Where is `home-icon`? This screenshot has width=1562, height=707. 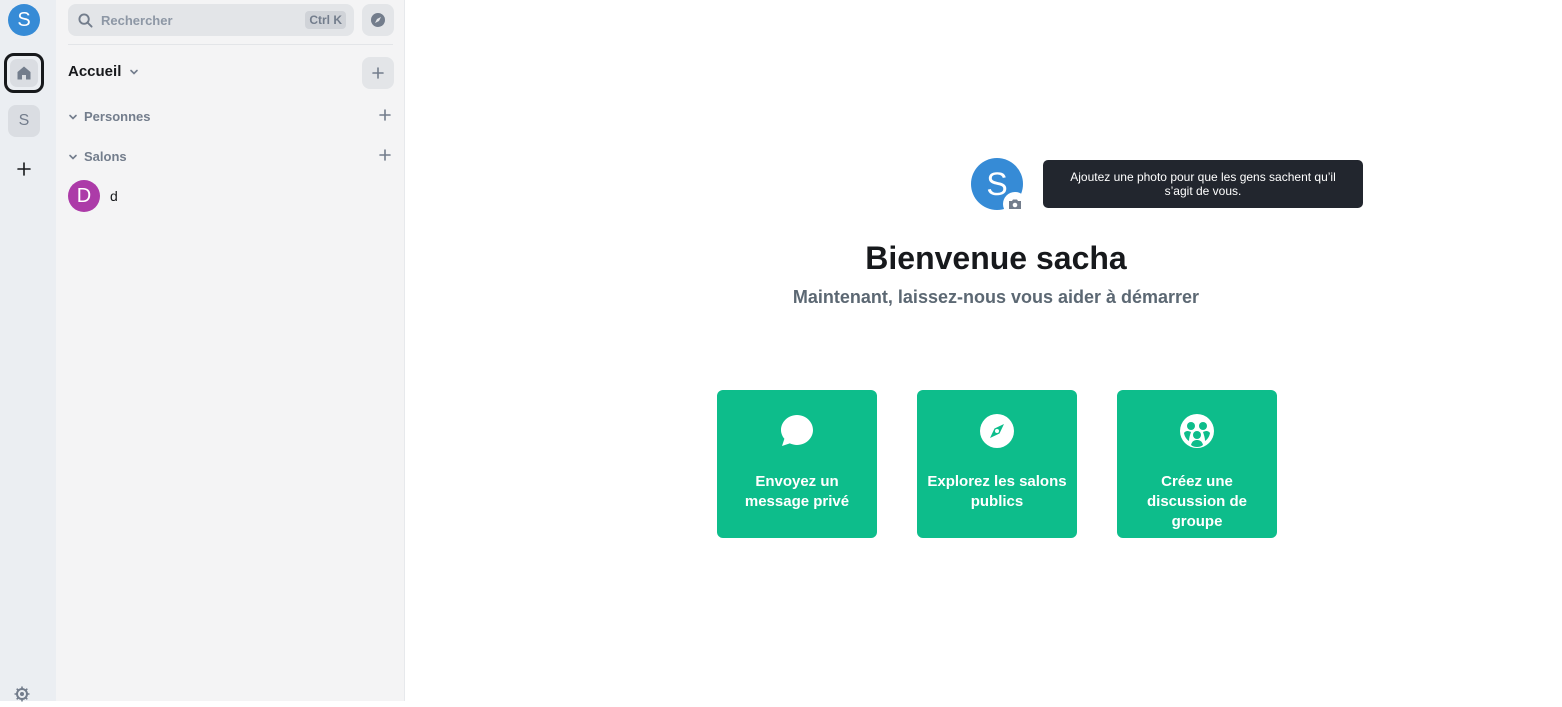 home-icon is located at coordinates (24, 73).